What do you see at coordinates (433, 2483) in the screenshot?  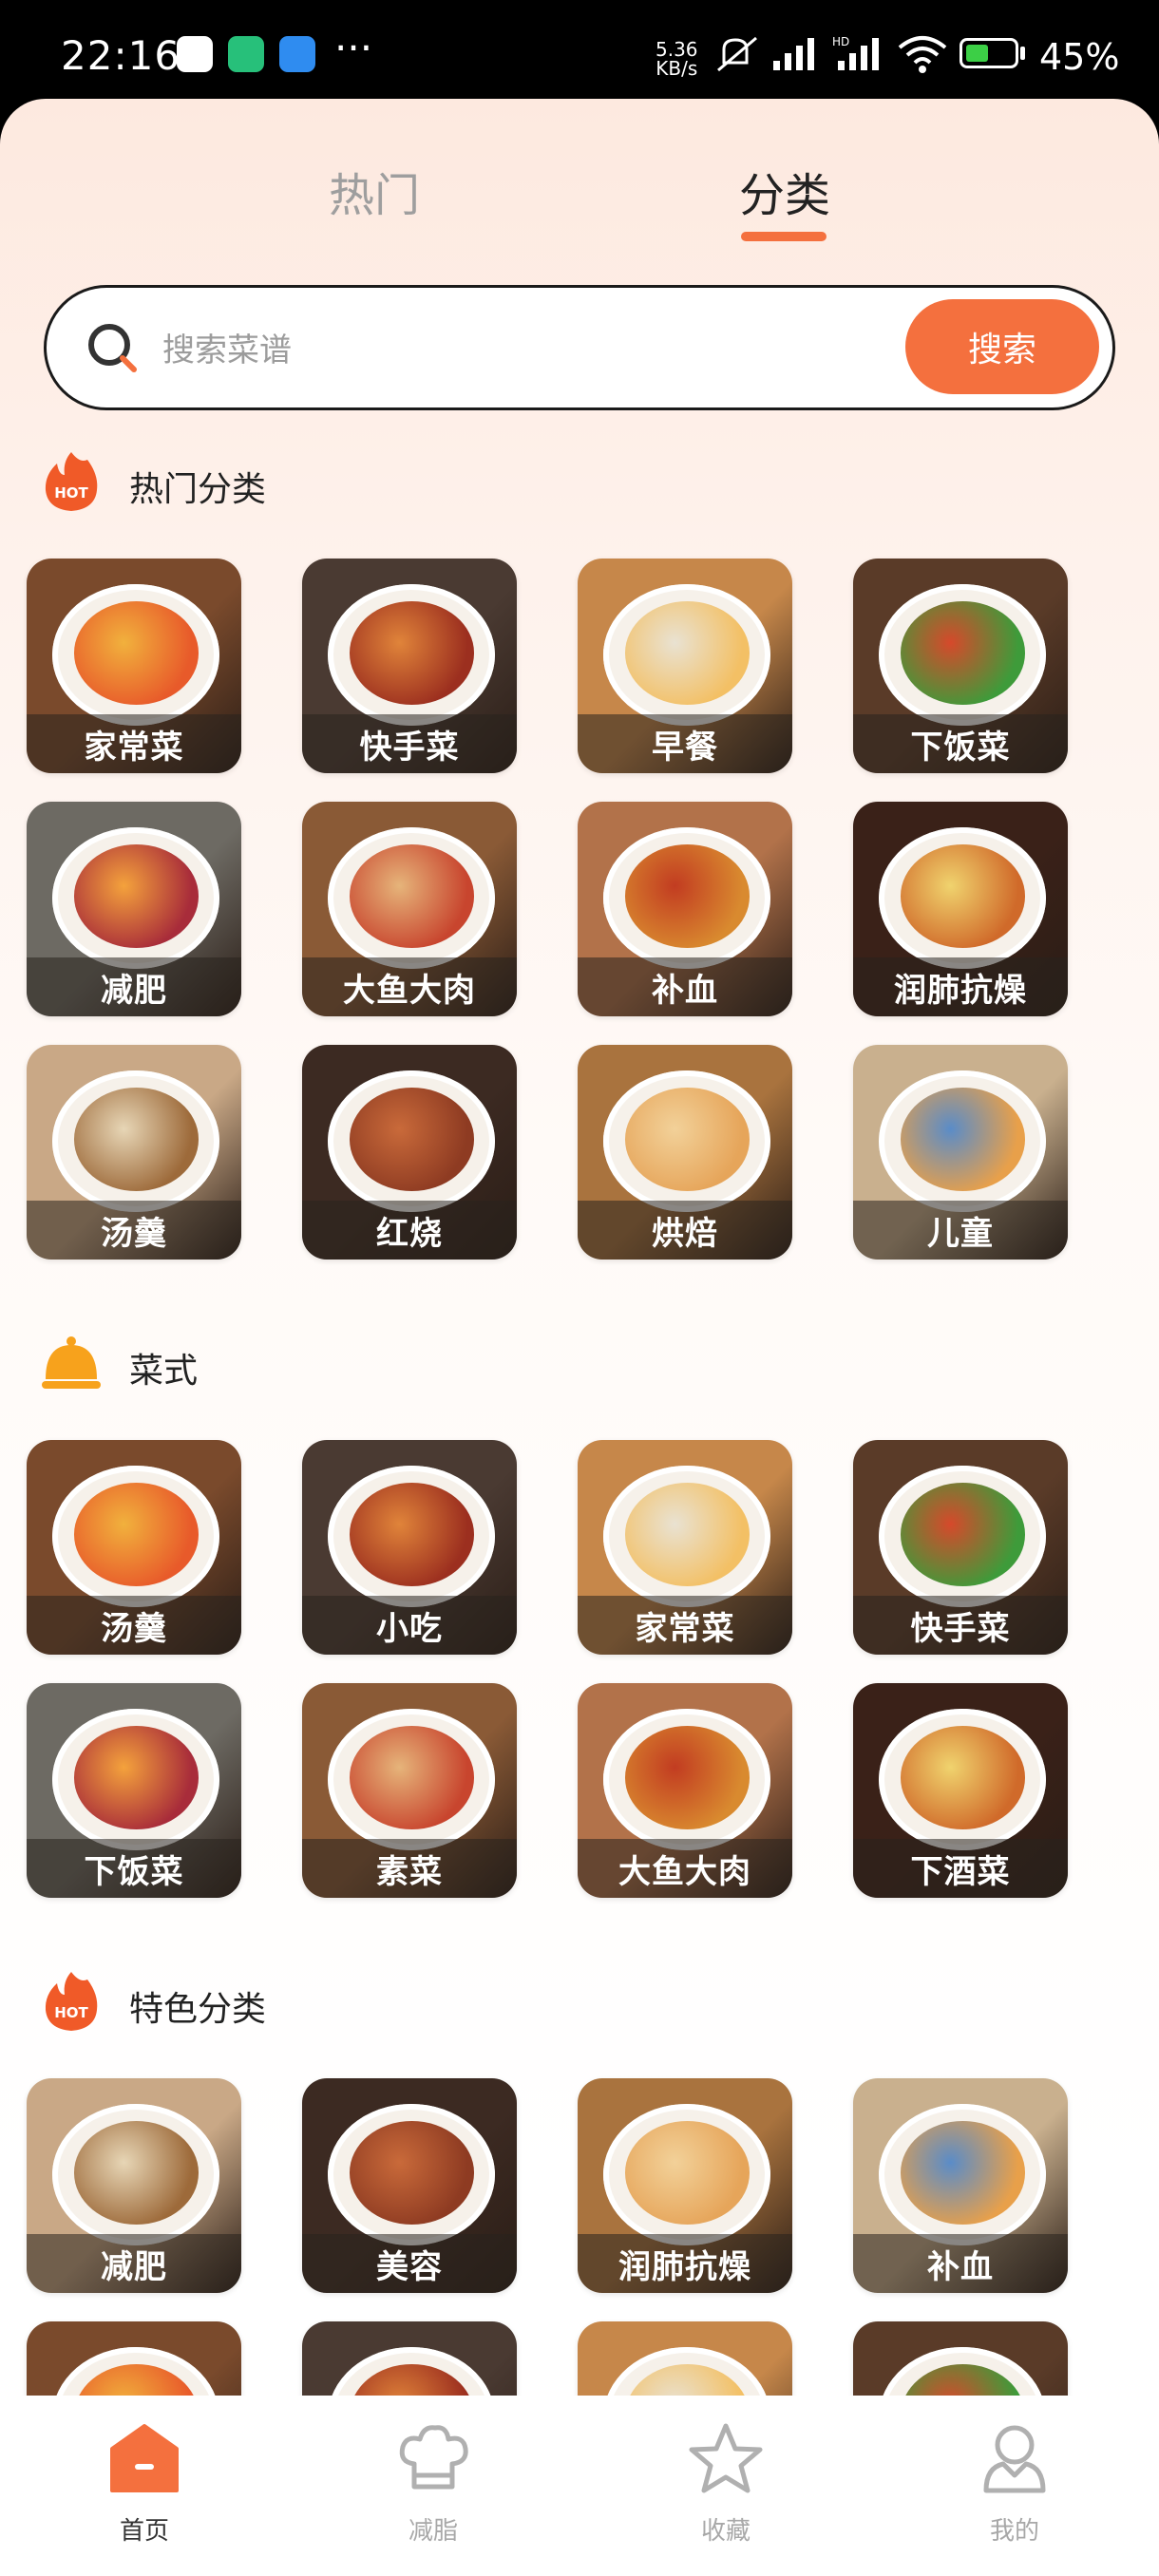 I see `nav-diet: 减脂` at bounding box center [433, 2483].